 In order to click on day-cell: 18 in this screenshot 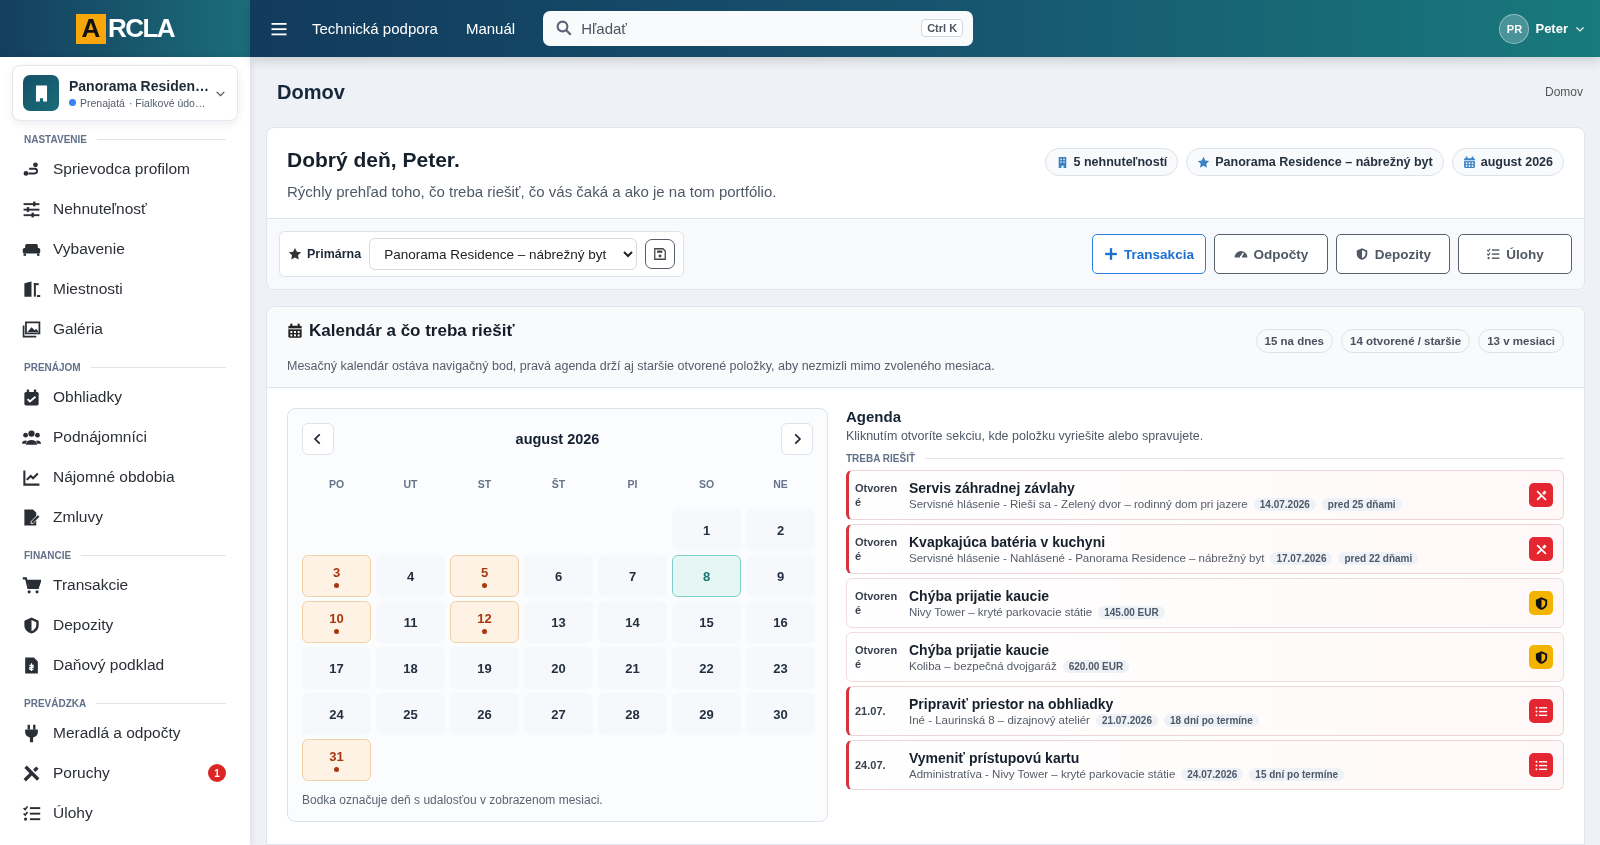, I will do `click(410, 668)`.